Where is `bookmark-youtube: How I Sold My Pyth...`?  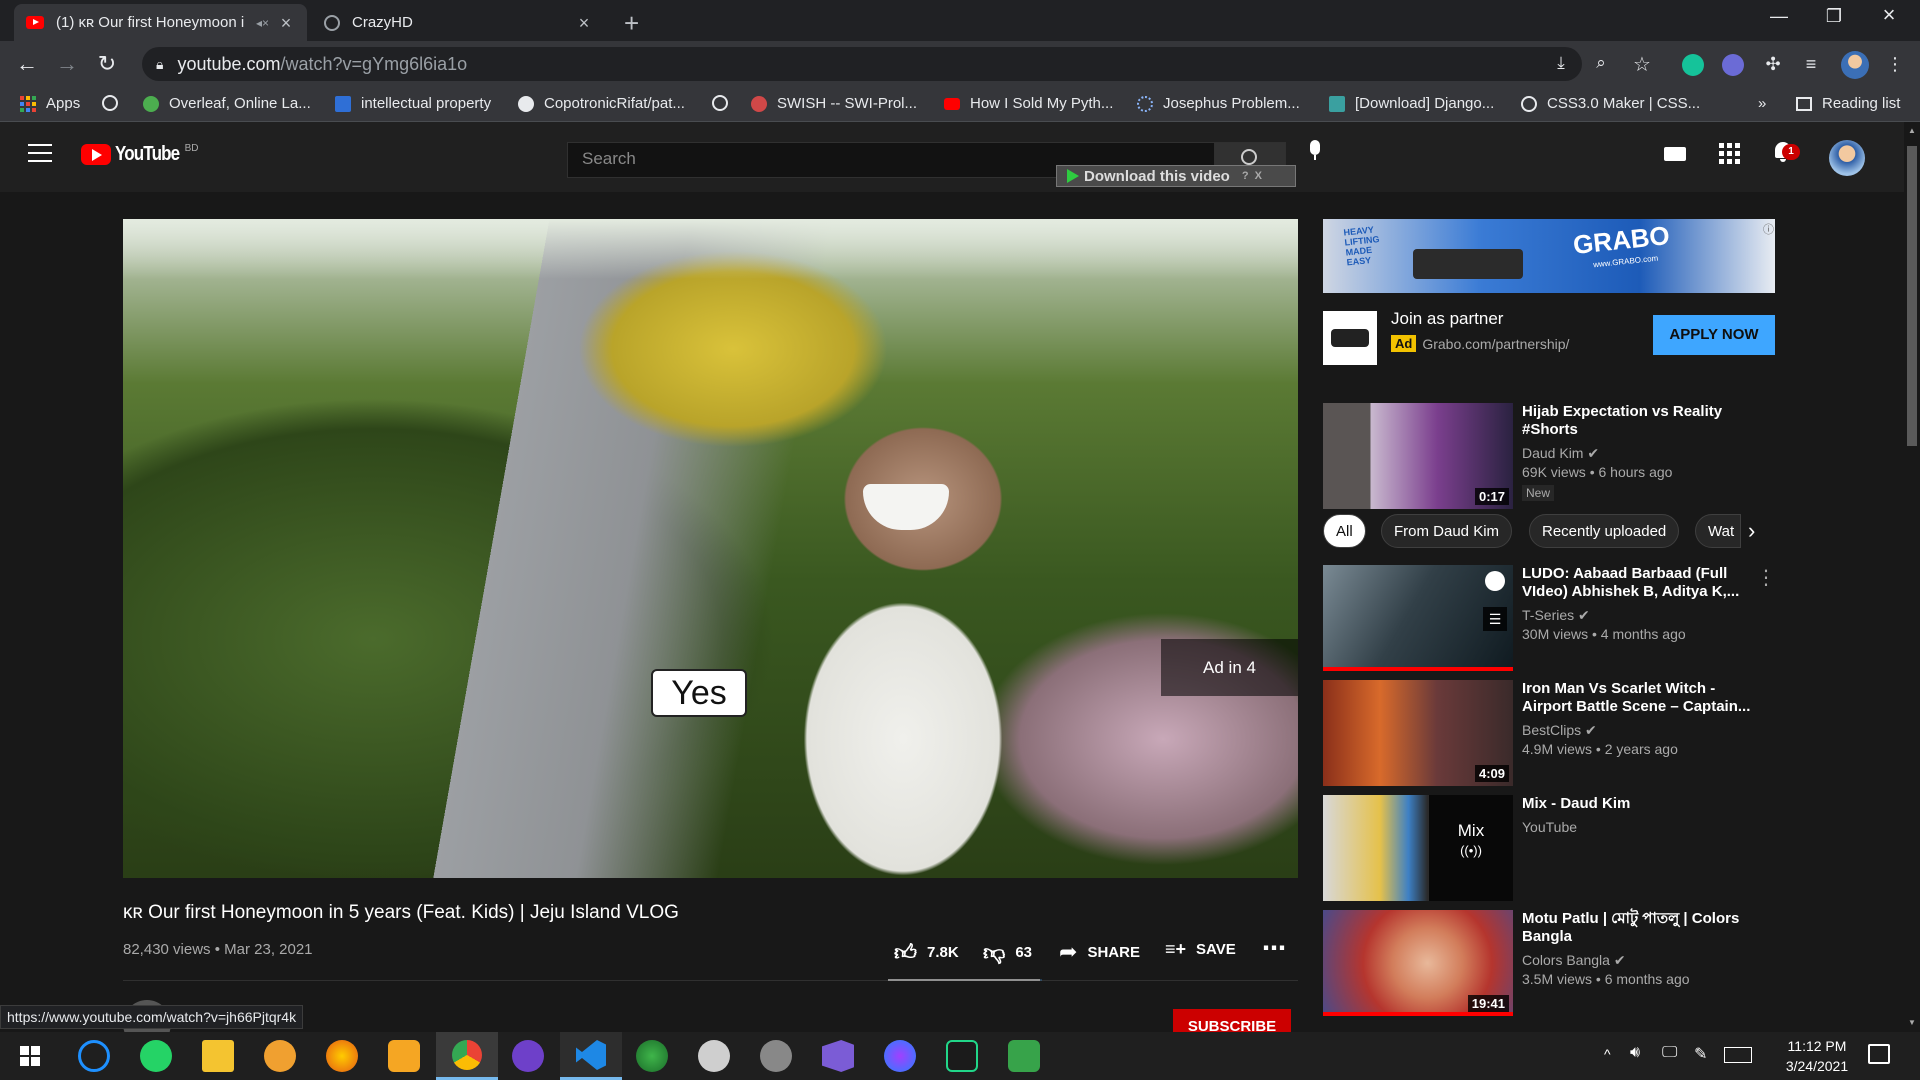 bookmark-youtube: How I Sold My Pyth... is located at coordinates (1028, 103).